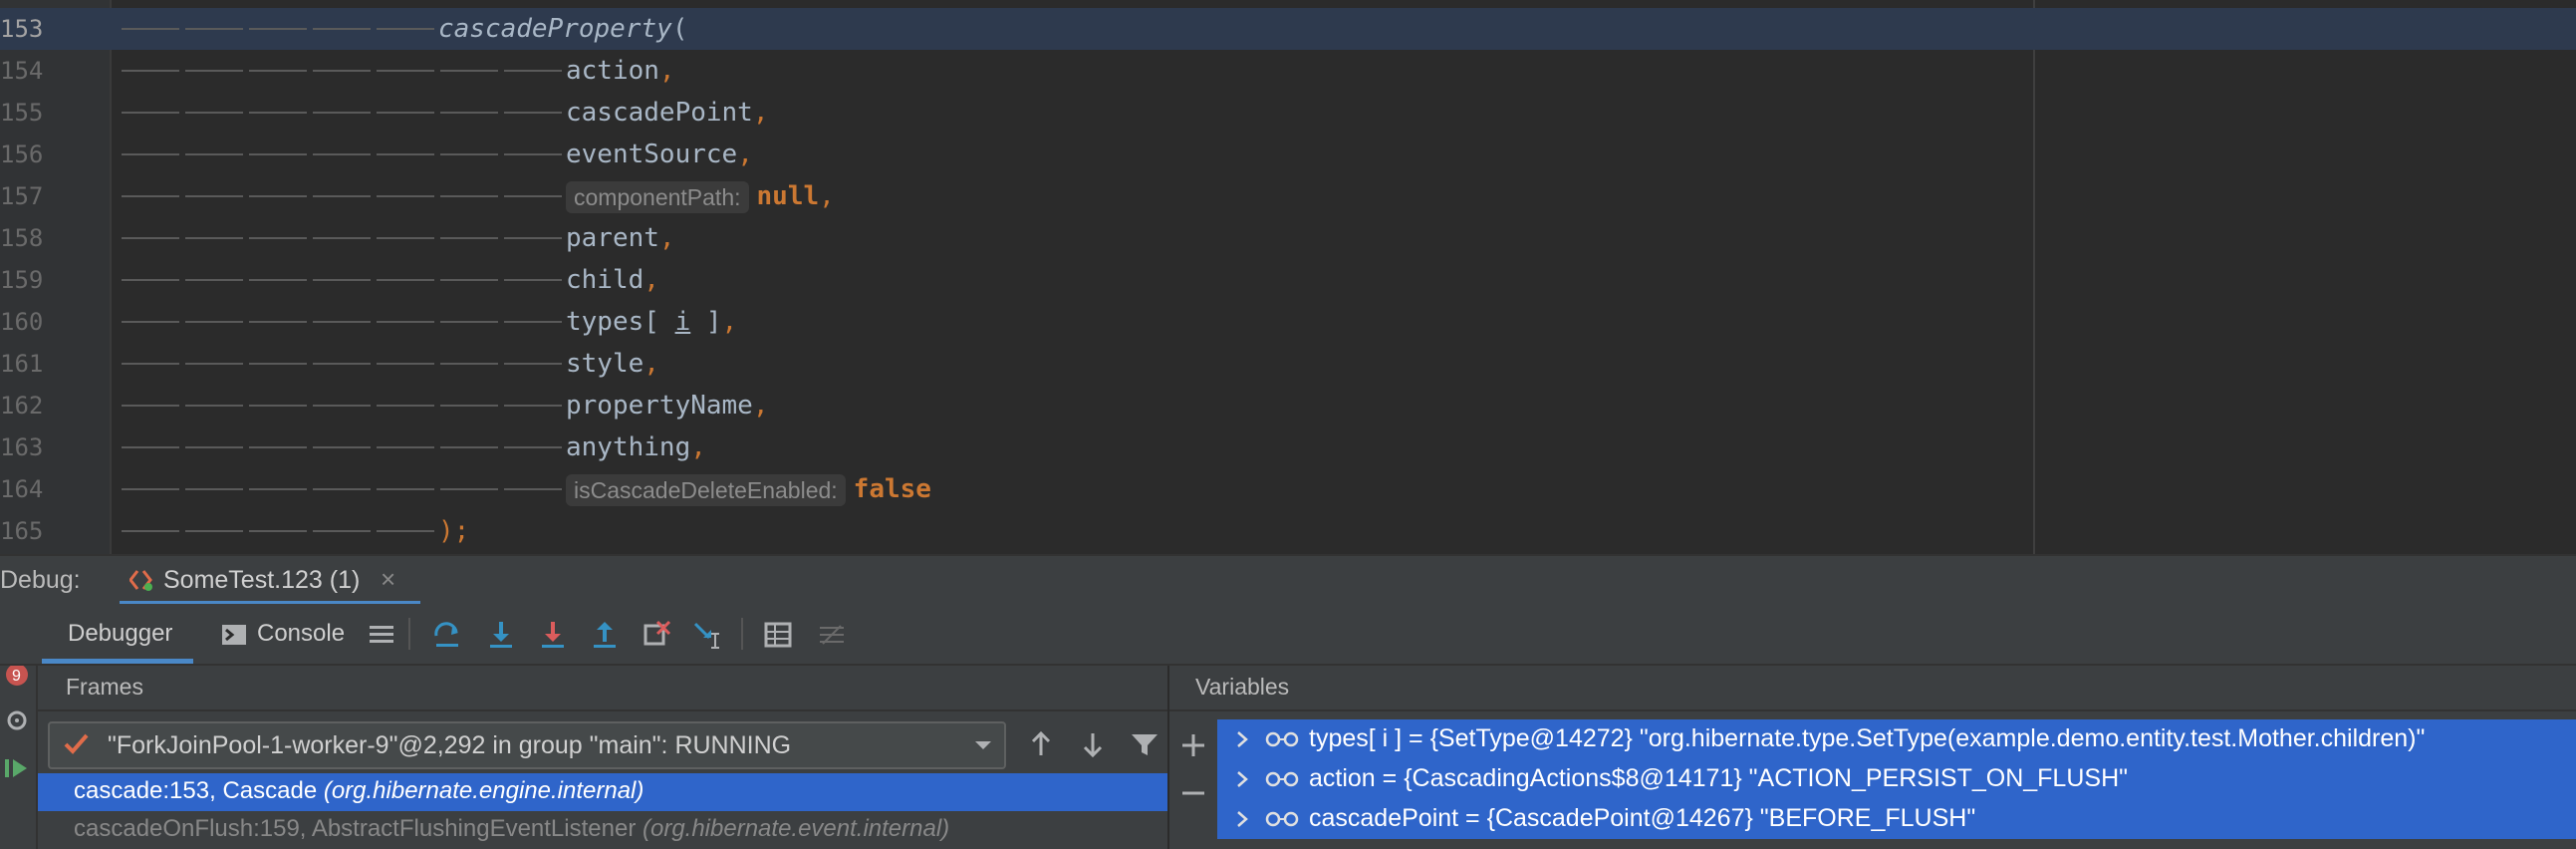 Image resolution: width=2576 pixels, height=849 pixels. Describe the element at coordinates (104, 687) in the screenshot. I see `frames-title: Frames` at that location.